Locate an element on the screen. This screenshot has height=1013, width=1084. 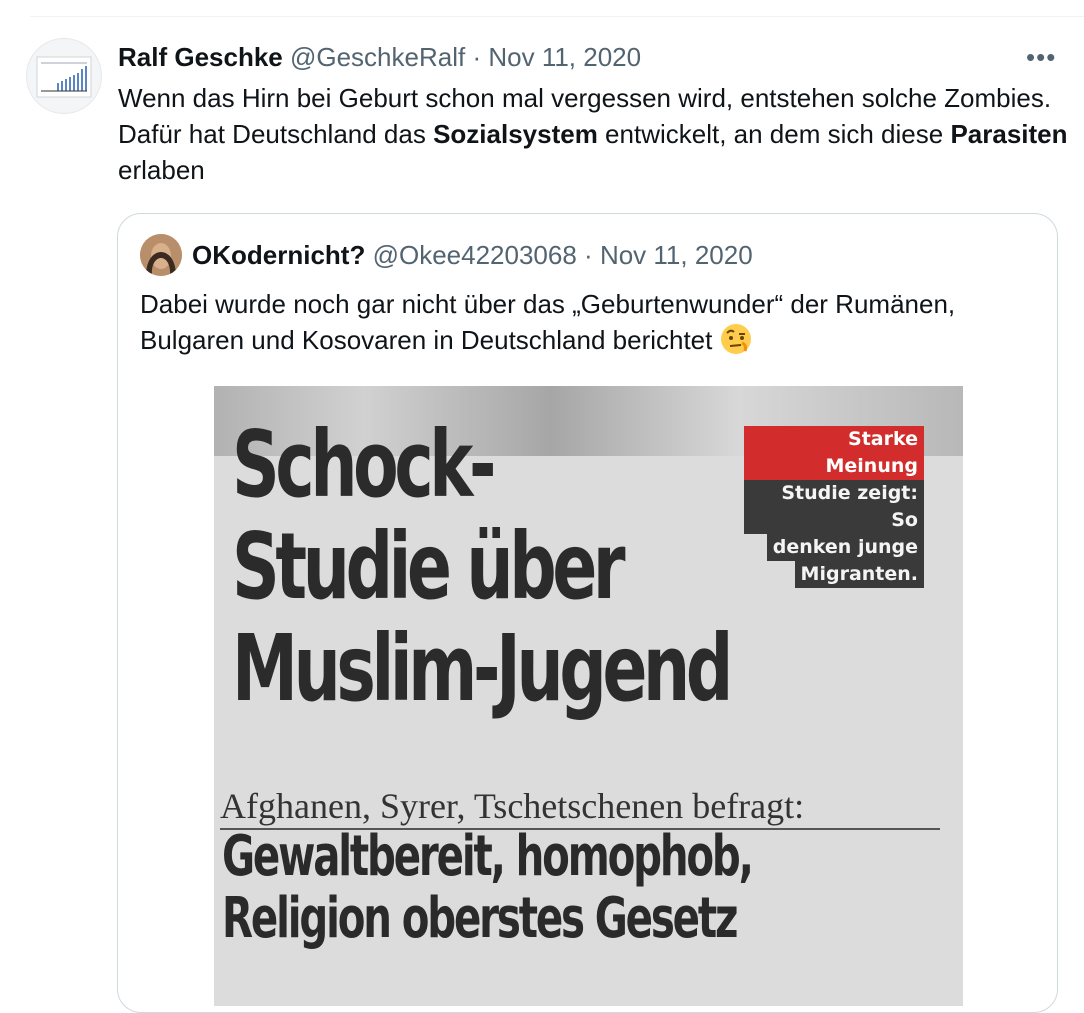
headline-line: Studie über is located at coordinates (429, 566).